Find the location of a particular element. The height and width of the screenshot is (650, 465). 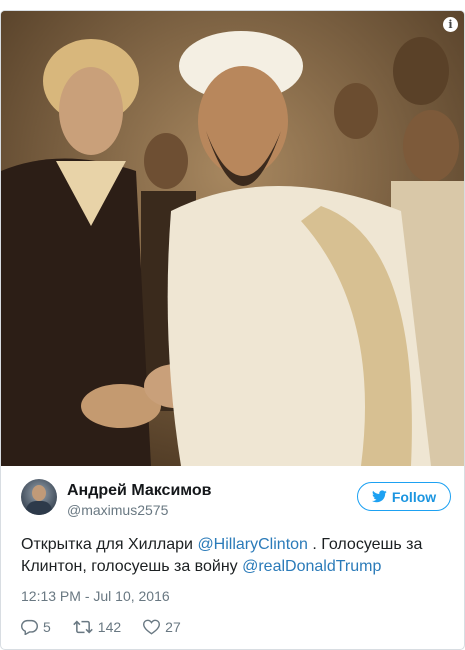

mention-link: @realDonaldTrump is located at coordinates (311, 566).